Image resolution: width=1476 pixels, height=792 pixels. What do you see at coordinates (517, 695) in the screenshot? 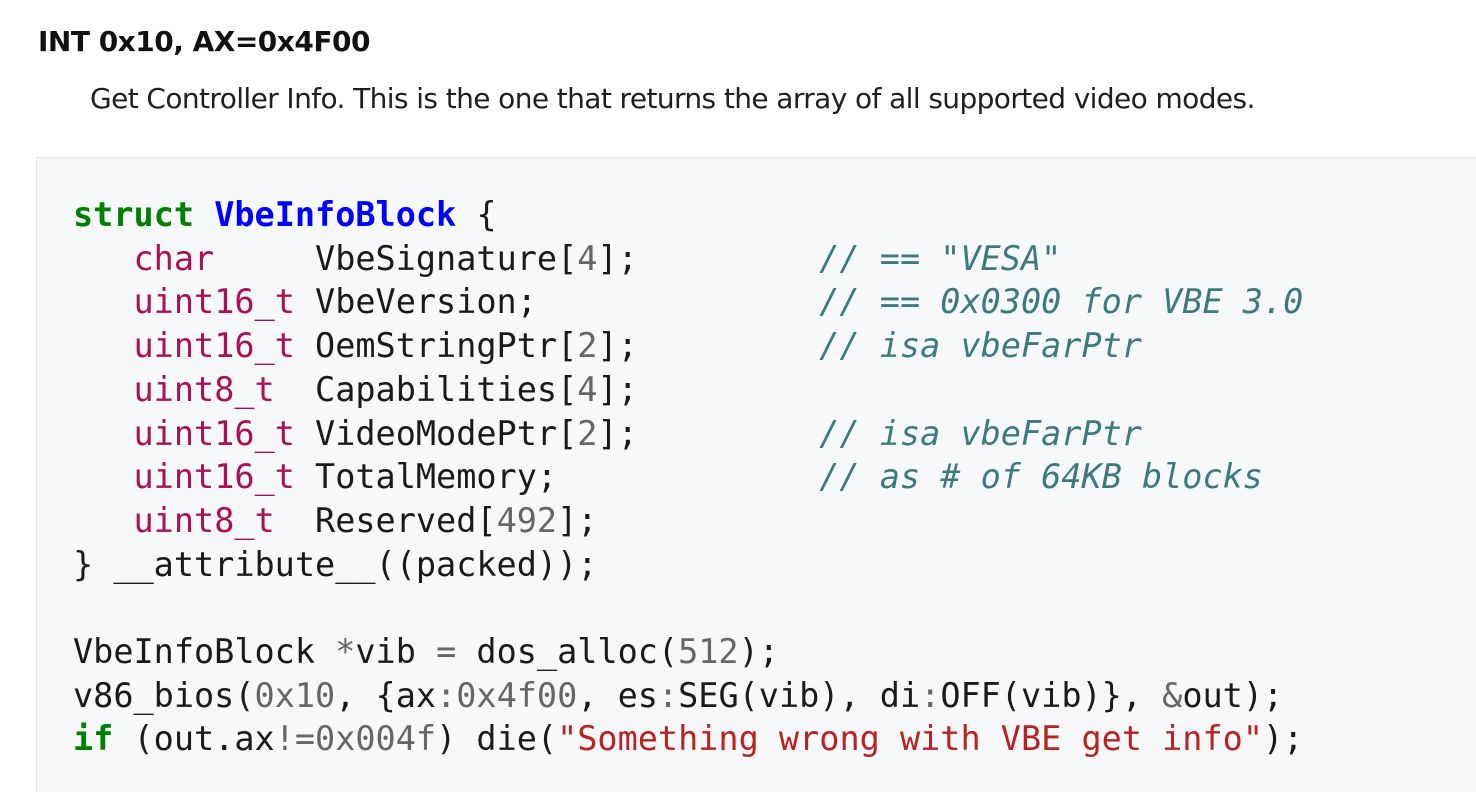
I see `number-token: 0x4f00` at bounding box center [517, 695].